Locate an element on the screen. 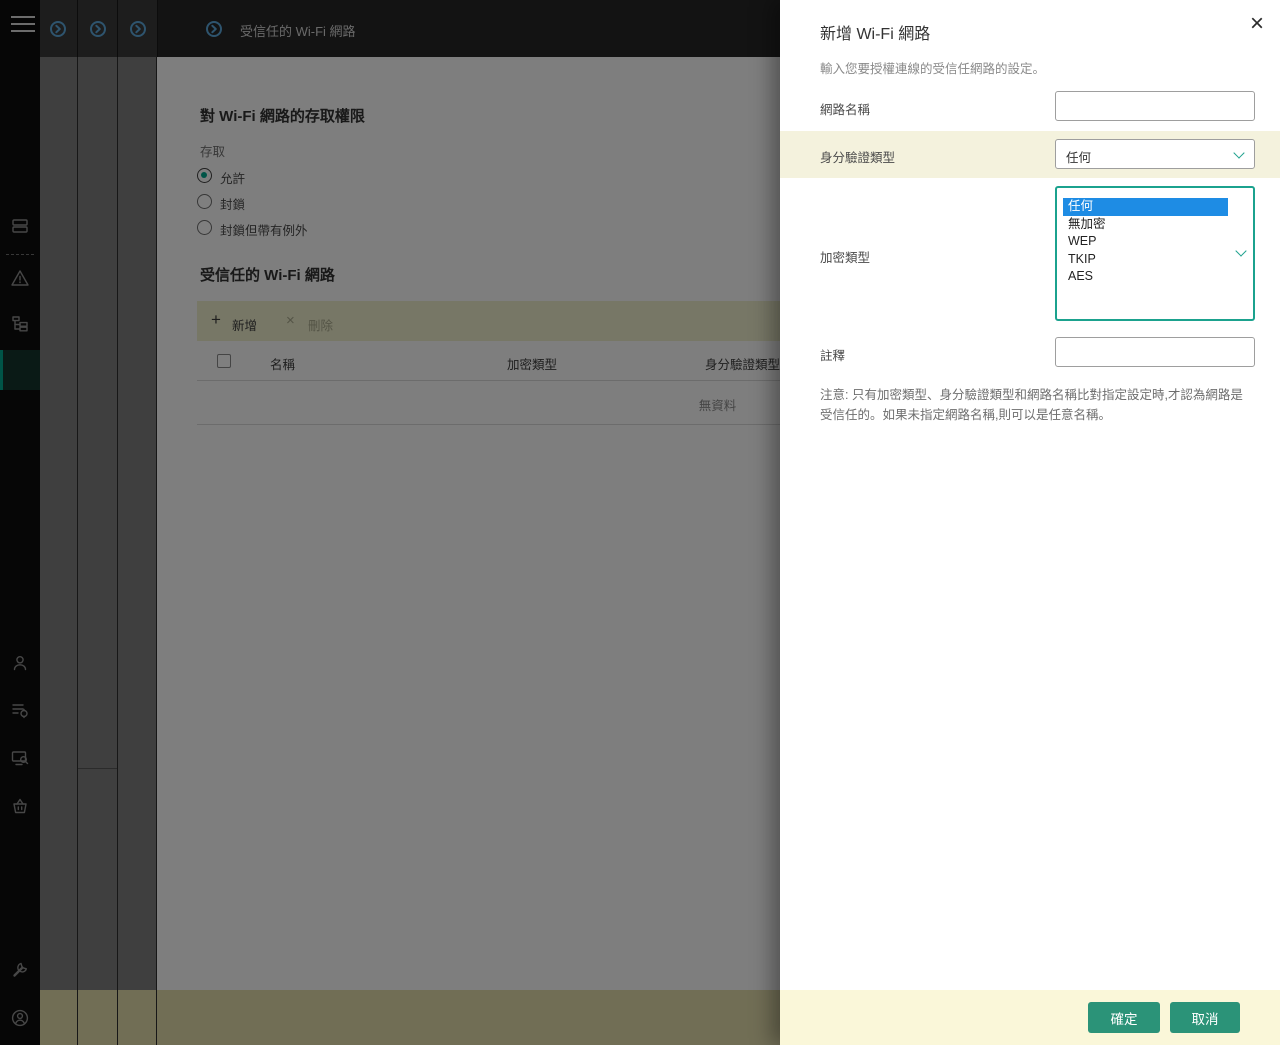 Image resolution: width=1280 pixels, height=1045 pixels. option-aes: AES is located at coordinates (1145, 277).